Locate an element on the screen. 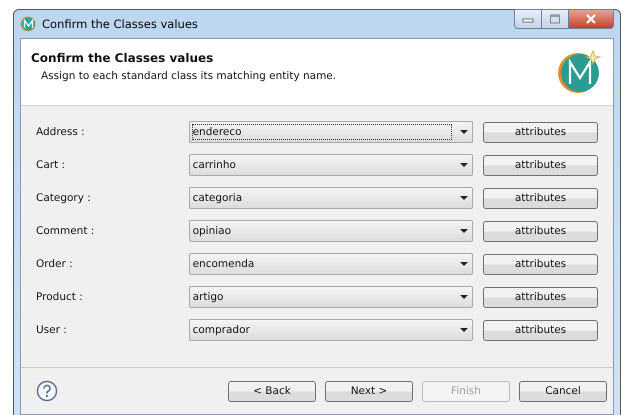  maximize-button is located at coordinates (555, 19).